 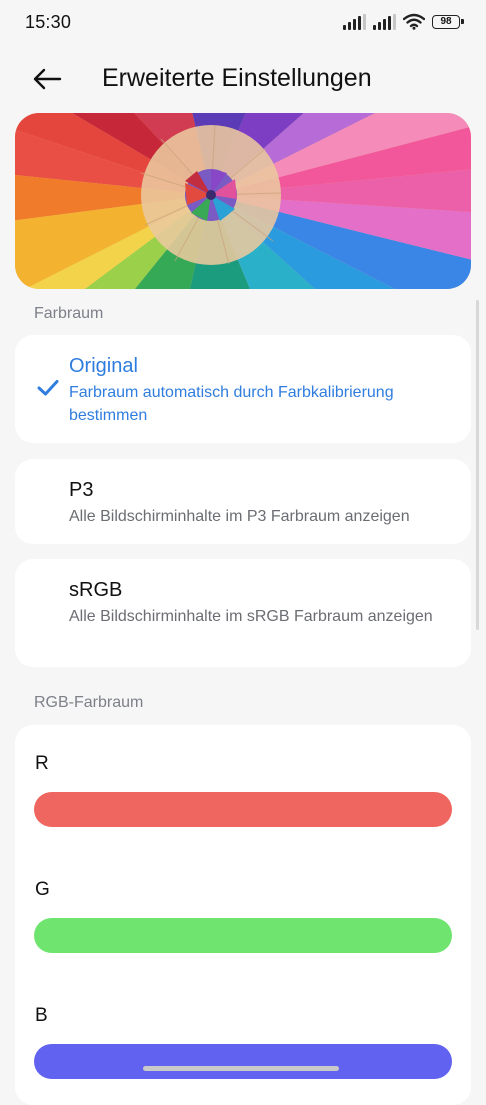 I want to click on pencils-illustration, so click(x=243, y=201).